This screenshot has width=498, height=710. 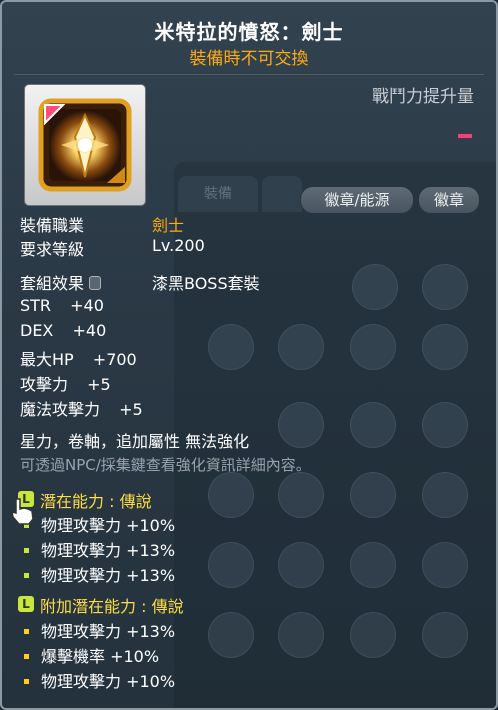 I want to click on bonus-potential-line-text: 物理攻擊力 +10%, so click(x=108, y=681).